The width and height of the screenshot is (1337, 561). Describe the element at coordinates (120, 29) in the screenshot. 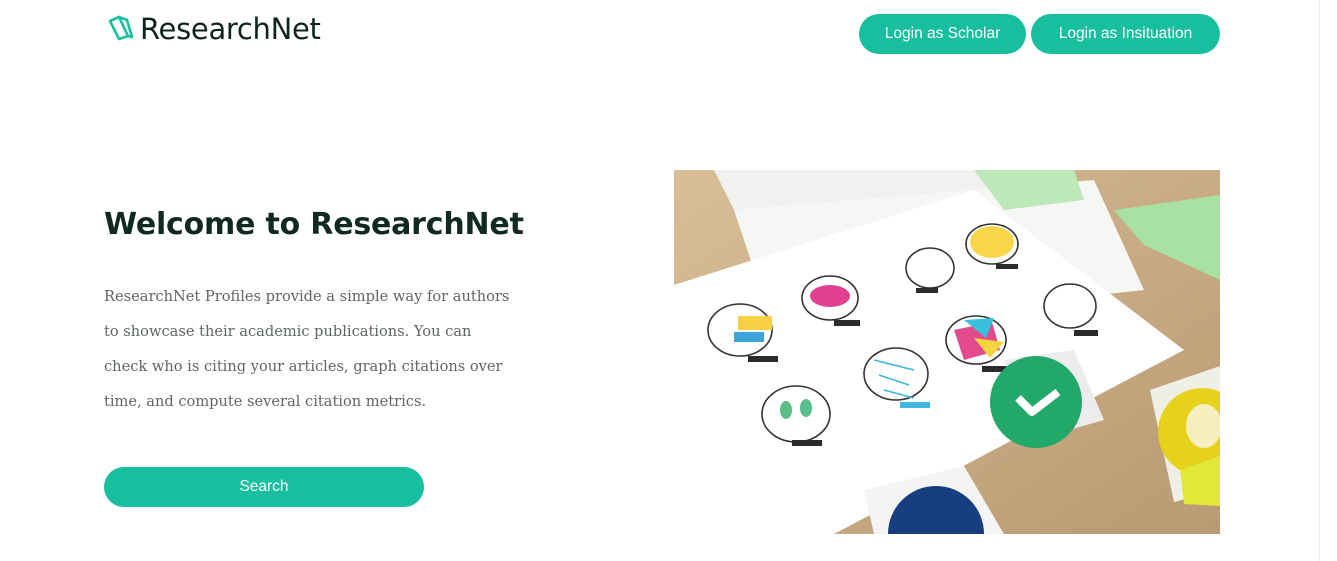

I see `book-logo-icon` at that location.